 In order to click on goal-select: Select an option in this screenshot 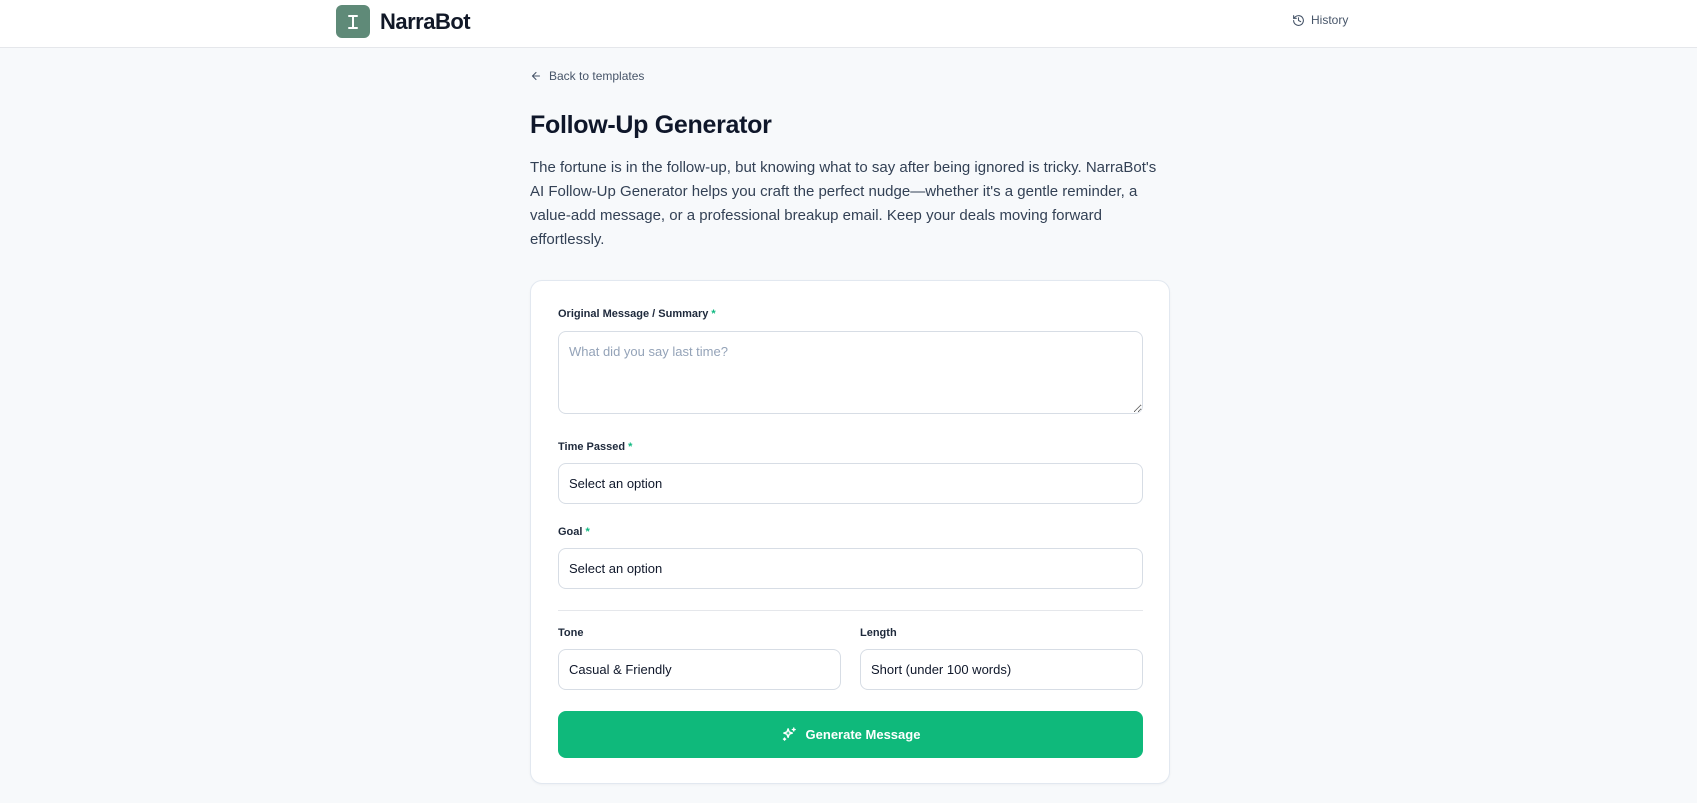, I will do `click(850, 568)`.